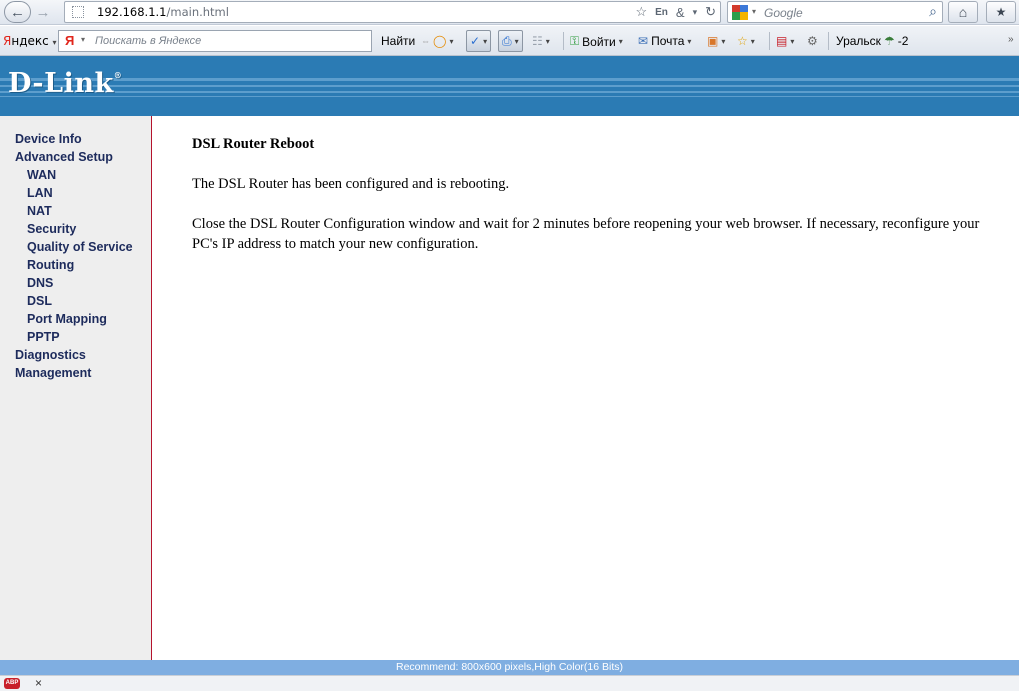 The width and height of the screenshot is (1019, 691). I want to click on forward-arrow-icon: →, so click(43, 12).